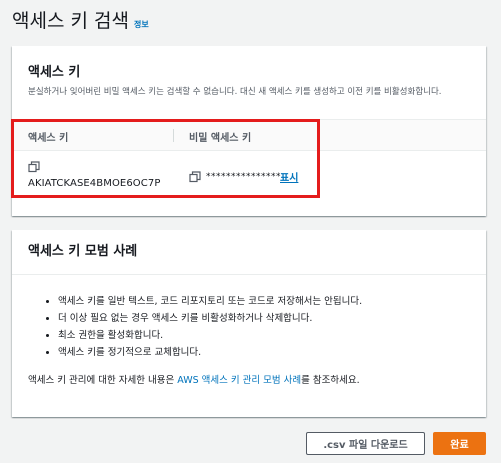 The height and width of the screenshot is (463, 501). I want to click on show-secret-link: 표시, so click(289, 176).